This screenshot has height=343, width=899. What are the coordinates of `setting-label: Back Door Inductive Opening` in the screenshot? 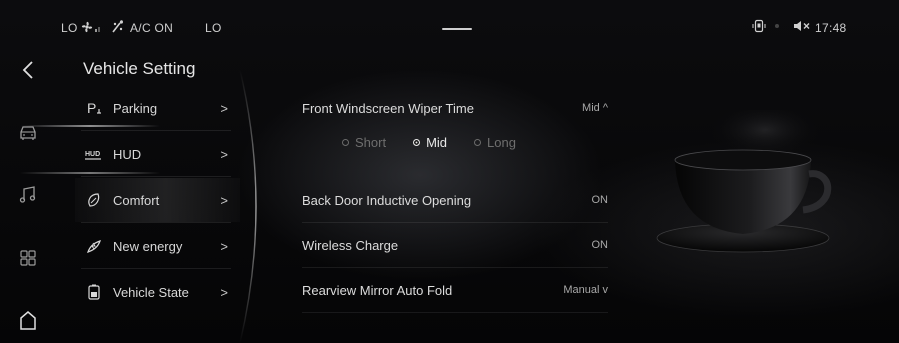 It's located at (387, 200).